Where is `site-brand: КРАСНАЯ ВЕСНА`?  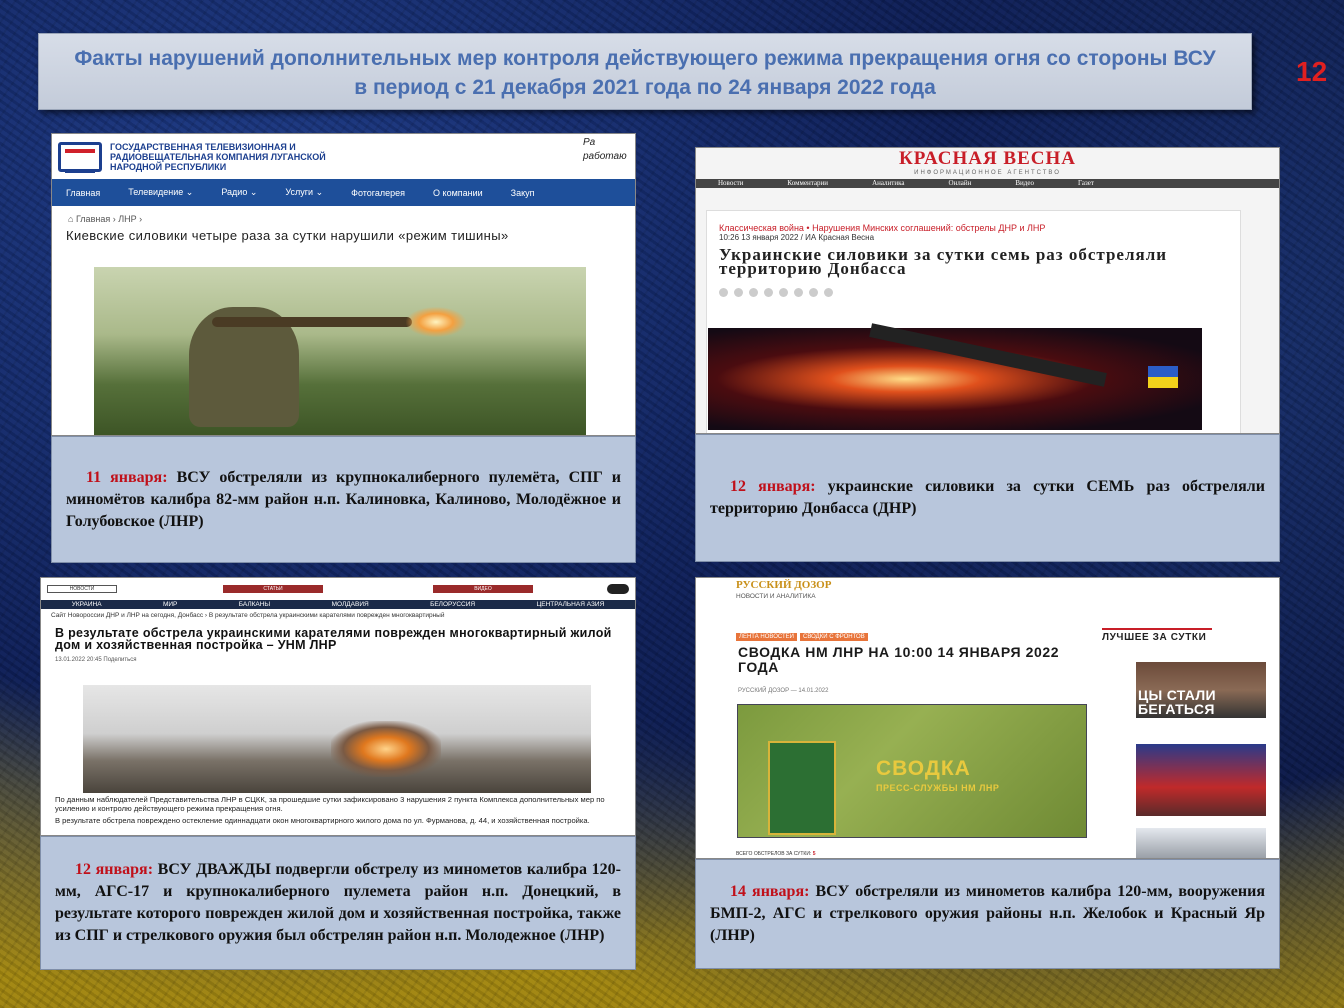
site-brand: КРАСНАЯ ВЕСНА is located at coordinates (987, 158).